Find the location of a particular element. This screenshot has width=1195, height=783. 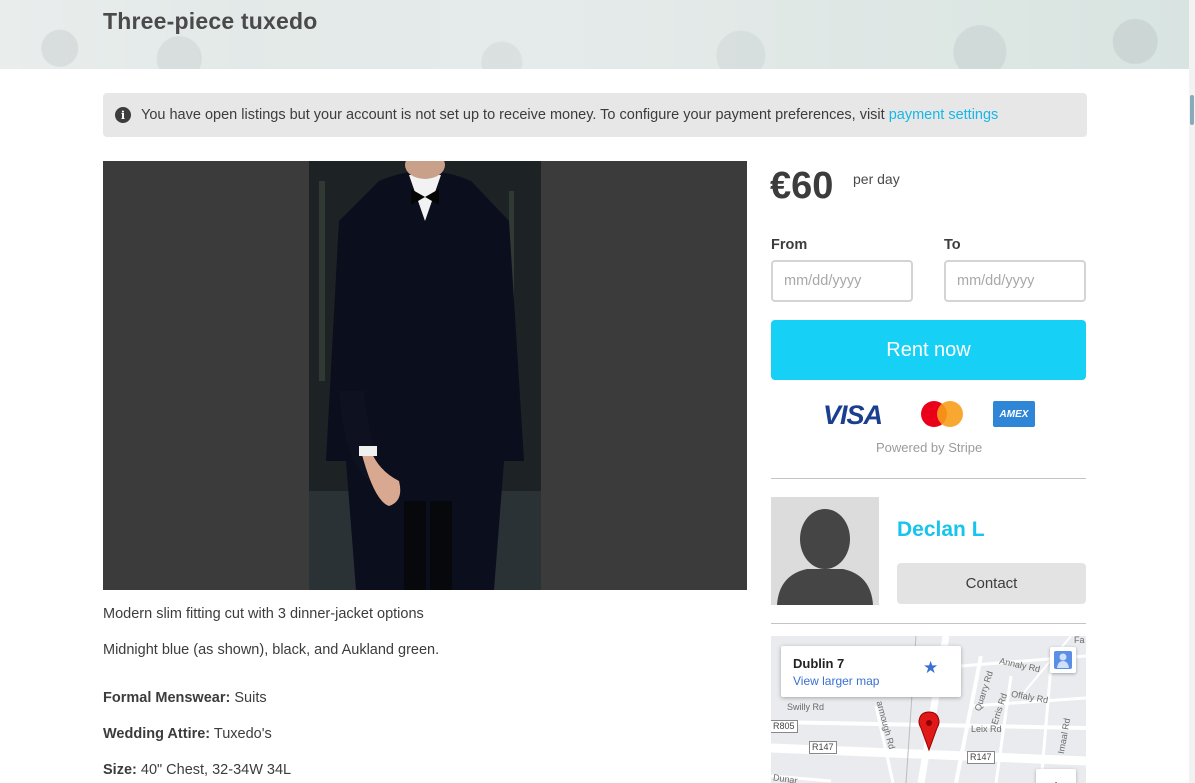

attribute-value: Suits is located at coordinates (250, 698).